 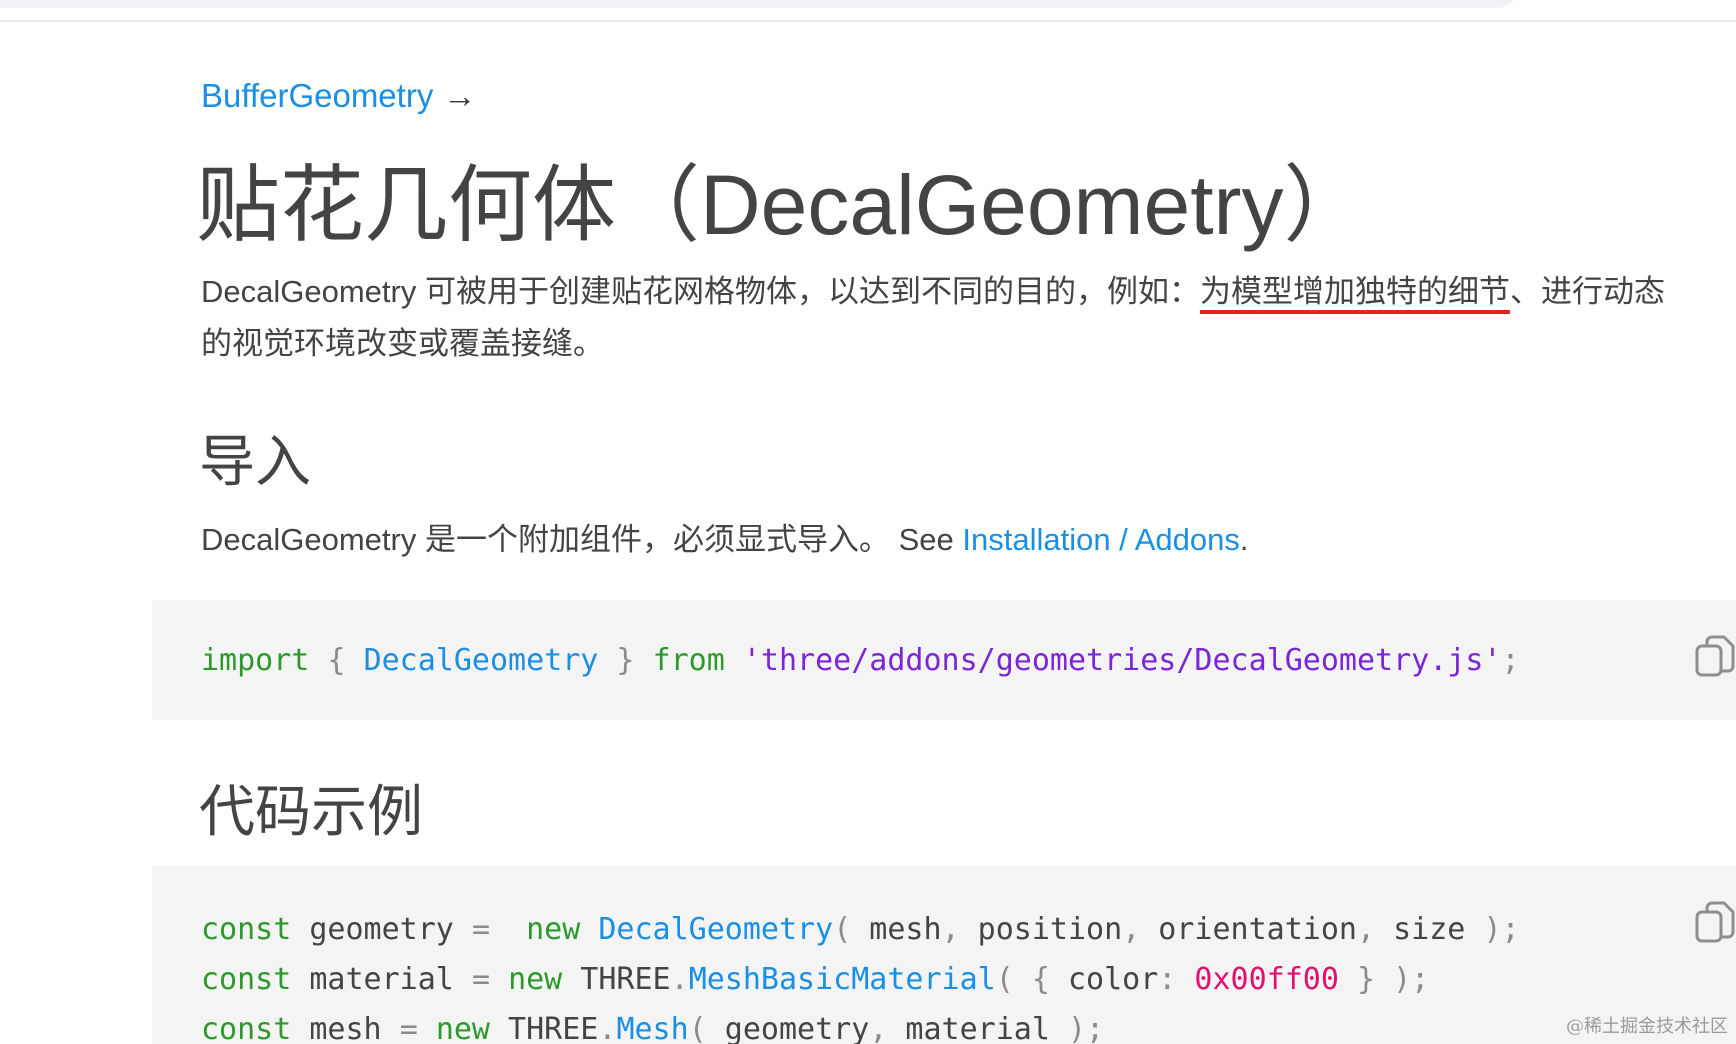 I want to click on code-punctuation: {, so click(x=336, y=660).